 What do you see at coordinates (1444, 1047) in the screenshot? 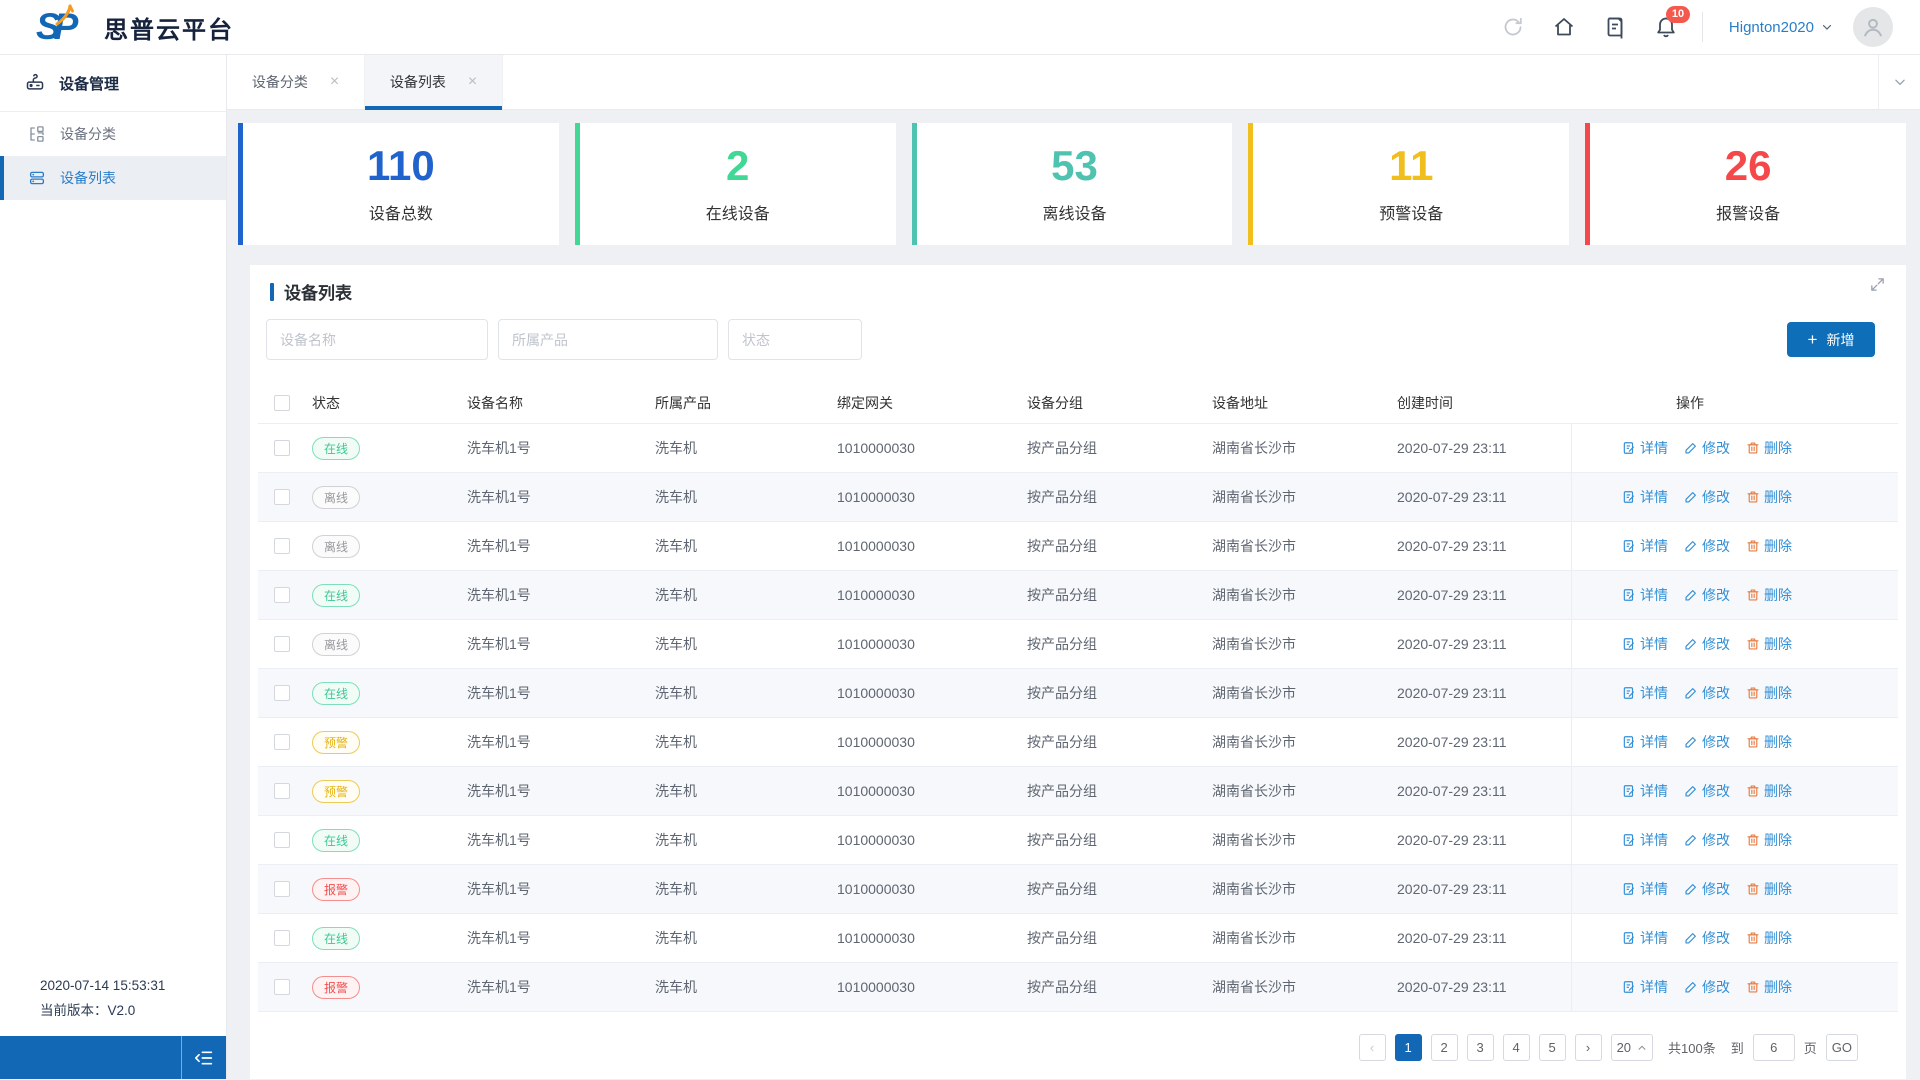
I see `page-button-2: 2` at bounding box center [1444, 1047].